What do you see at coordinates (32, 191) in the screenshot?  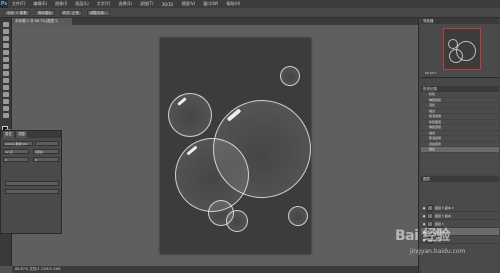 I see `language-select` at bounding box center [32, 191].